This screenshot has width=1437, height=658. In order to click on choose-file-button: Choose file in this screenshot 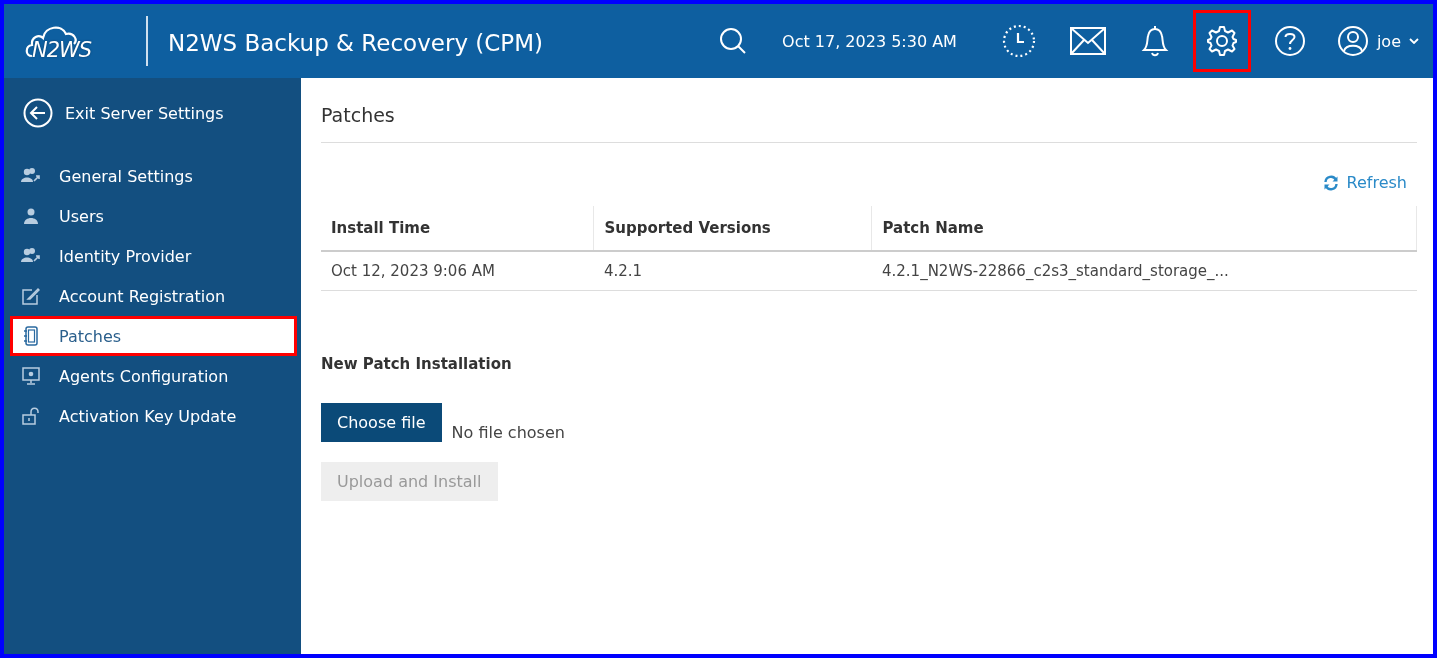, I will do `click(381, 422)`.